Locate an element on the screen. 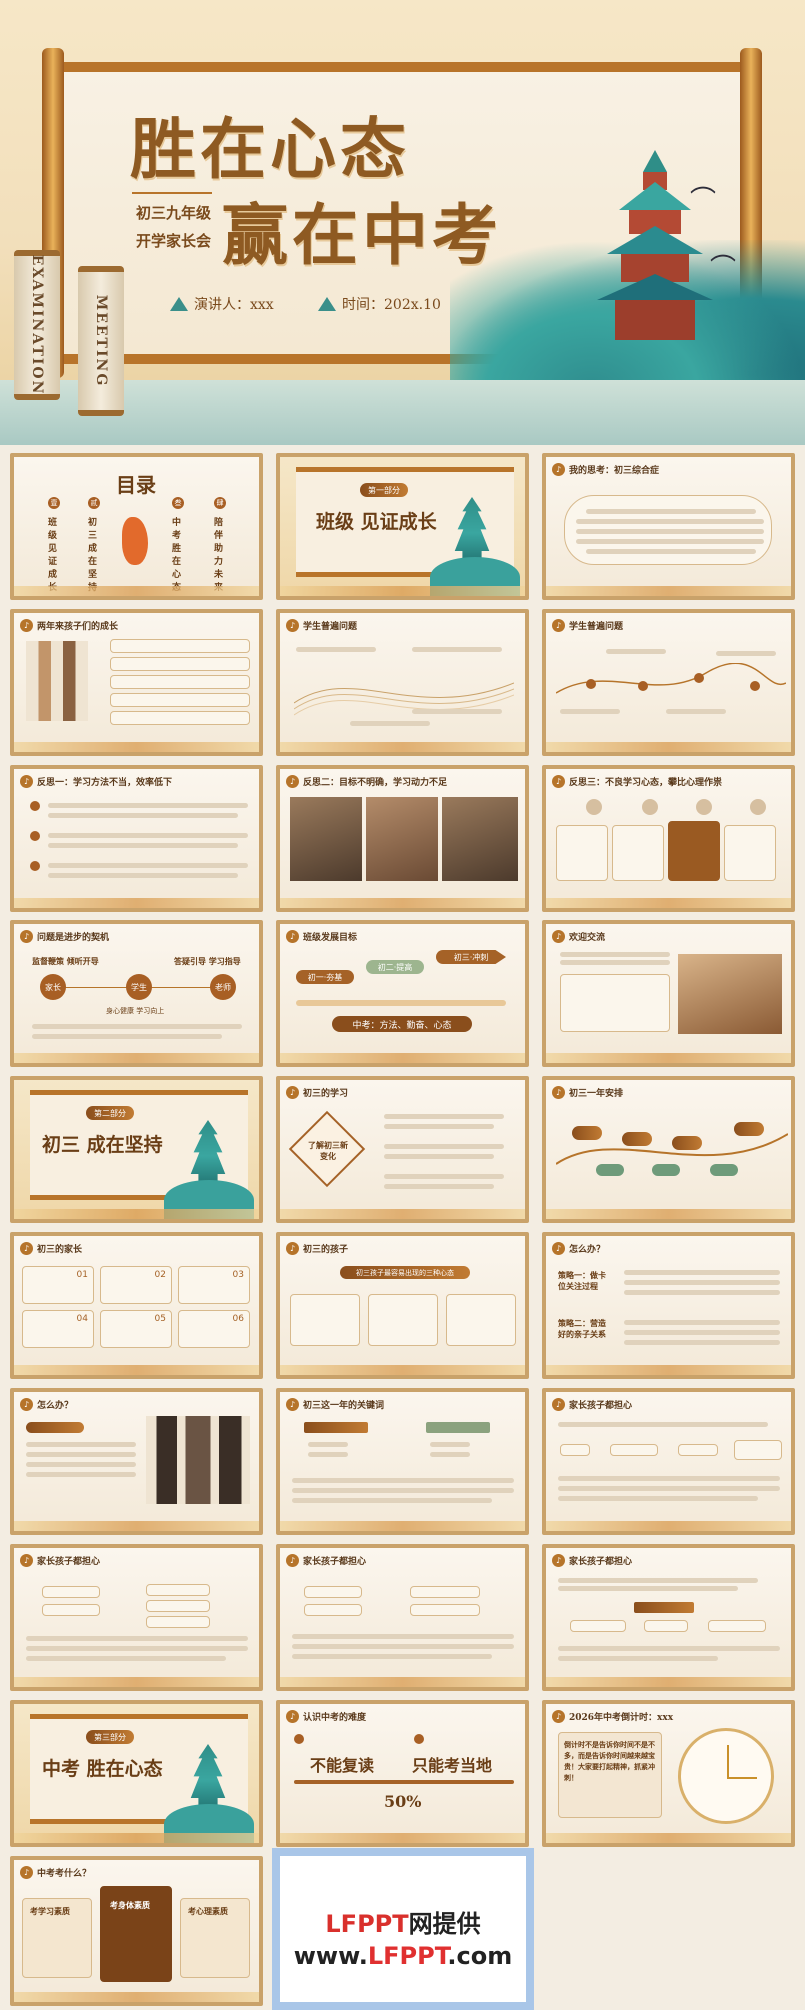  slide-goals: ♪ 班级发展目标 初一·夯基 初二·提高 初三·冲刺 中考：方法、勤奋、心态 is located at coordinates (402, 993).